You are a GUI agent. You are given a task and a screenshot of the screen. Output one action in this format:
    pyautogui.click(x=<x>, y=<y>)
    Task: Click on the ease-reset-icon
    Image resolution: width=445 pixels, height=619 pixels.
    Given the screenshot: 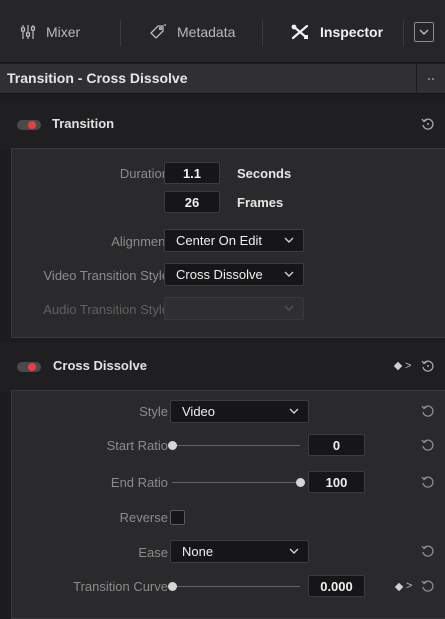 What is the action you would take?
    pyautogui.click(x=428, y=551)
    